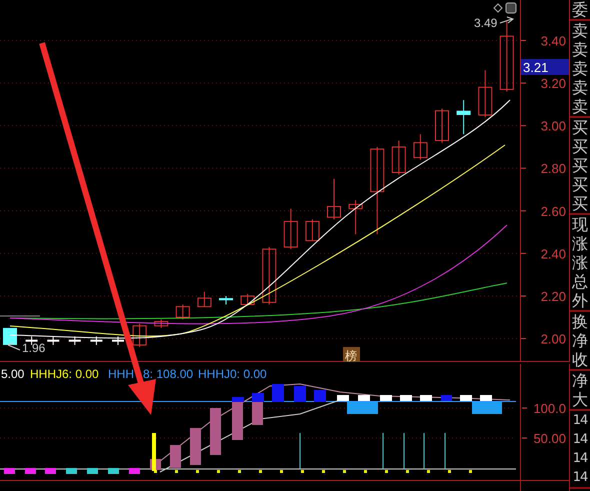 Image resolution: width=590 pixels, height=491 pixels. I want to click on side-label: 收, so click(580, 359).